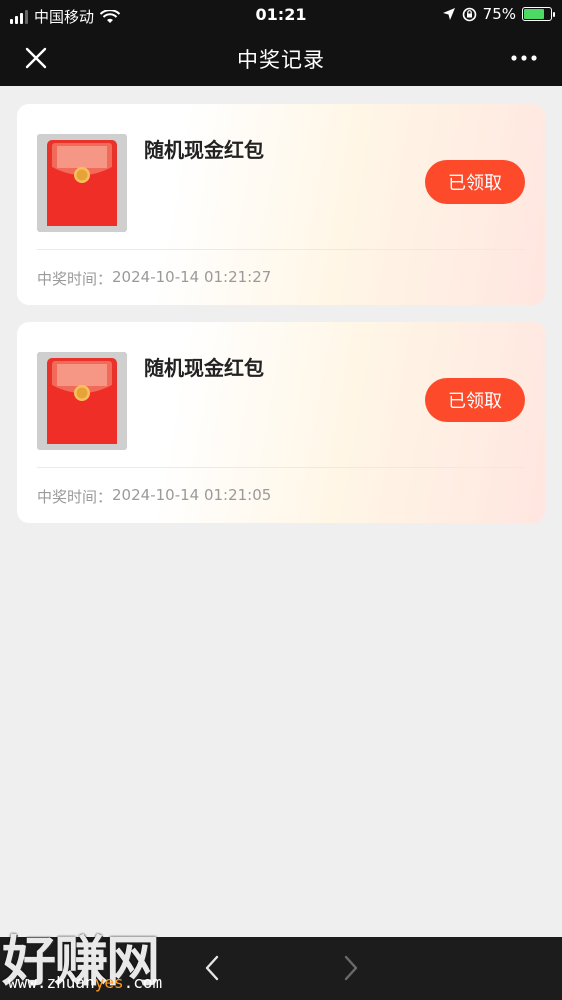  What do you see at coordinates (213, 968) in the screenshot?
I see `chevron-left-icon` at bounding box center [213, 968].